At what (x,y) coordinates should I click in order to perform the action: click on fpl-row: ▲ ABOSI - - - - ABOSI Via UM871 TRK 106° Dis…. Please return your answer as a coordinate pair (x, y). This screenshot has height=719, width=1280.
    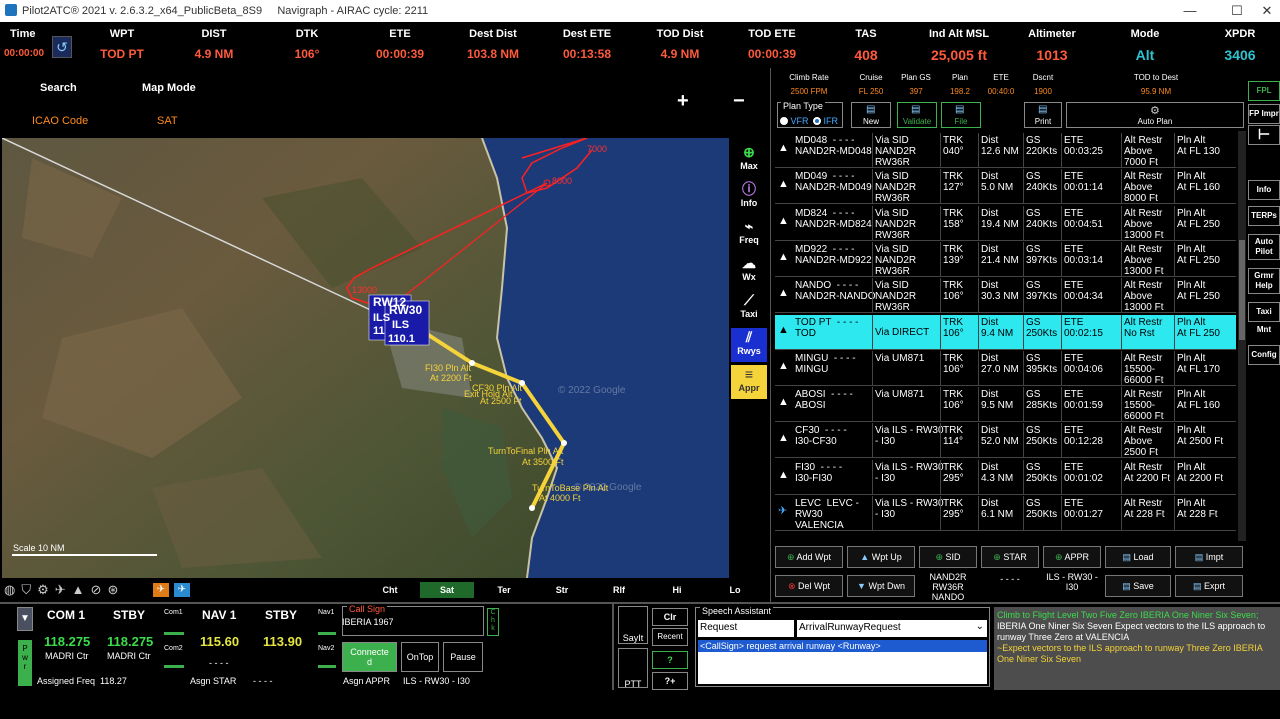
    Looking at the image, I should click on (1005, 405).